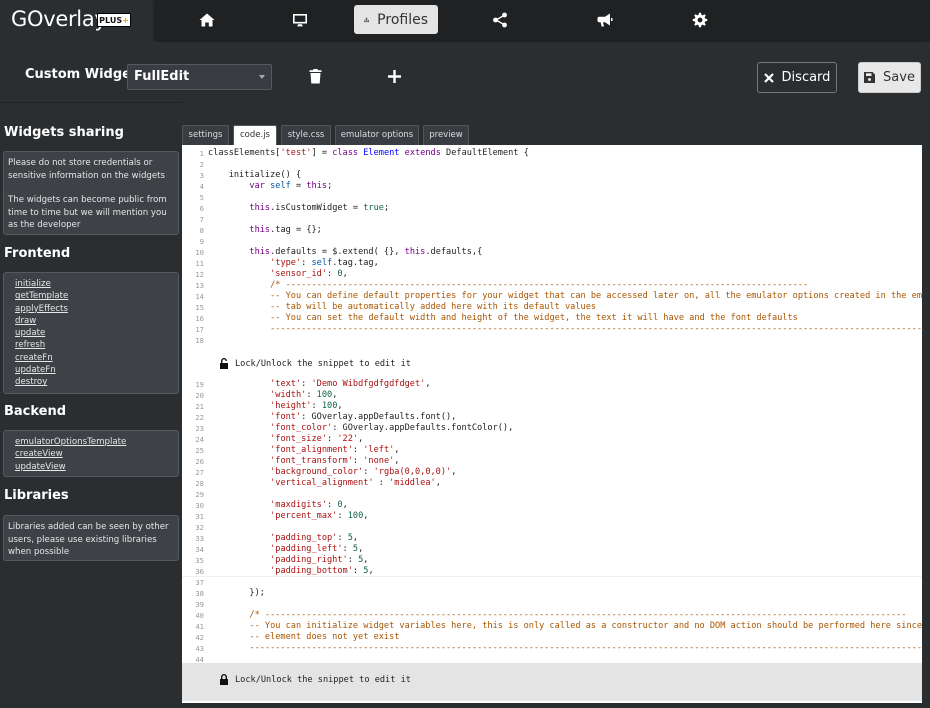 The width and height of the screenshot is (930, 708). I want to click on line-number: 18, so click(199, 340).